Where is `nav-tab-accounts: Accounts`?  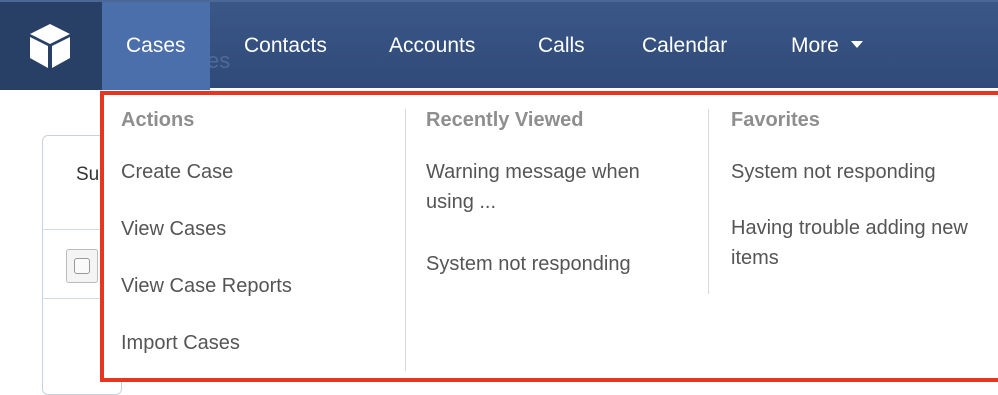 nav-tab-accounts: Accounts is located at coordinates (432, 46).